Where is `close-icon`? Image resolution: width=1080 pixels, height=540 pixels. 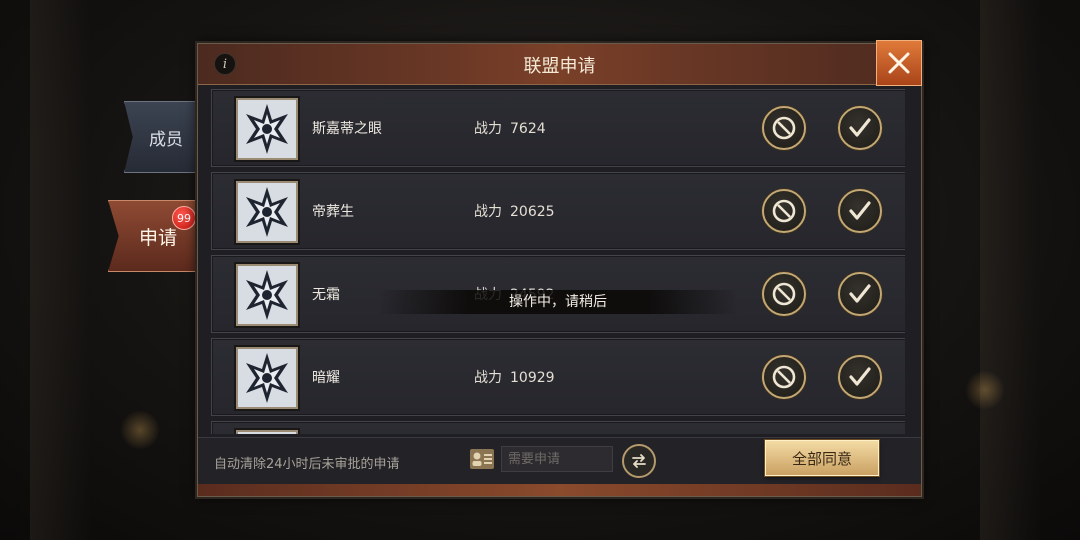 close-icon is located at coordinates (899, 63).